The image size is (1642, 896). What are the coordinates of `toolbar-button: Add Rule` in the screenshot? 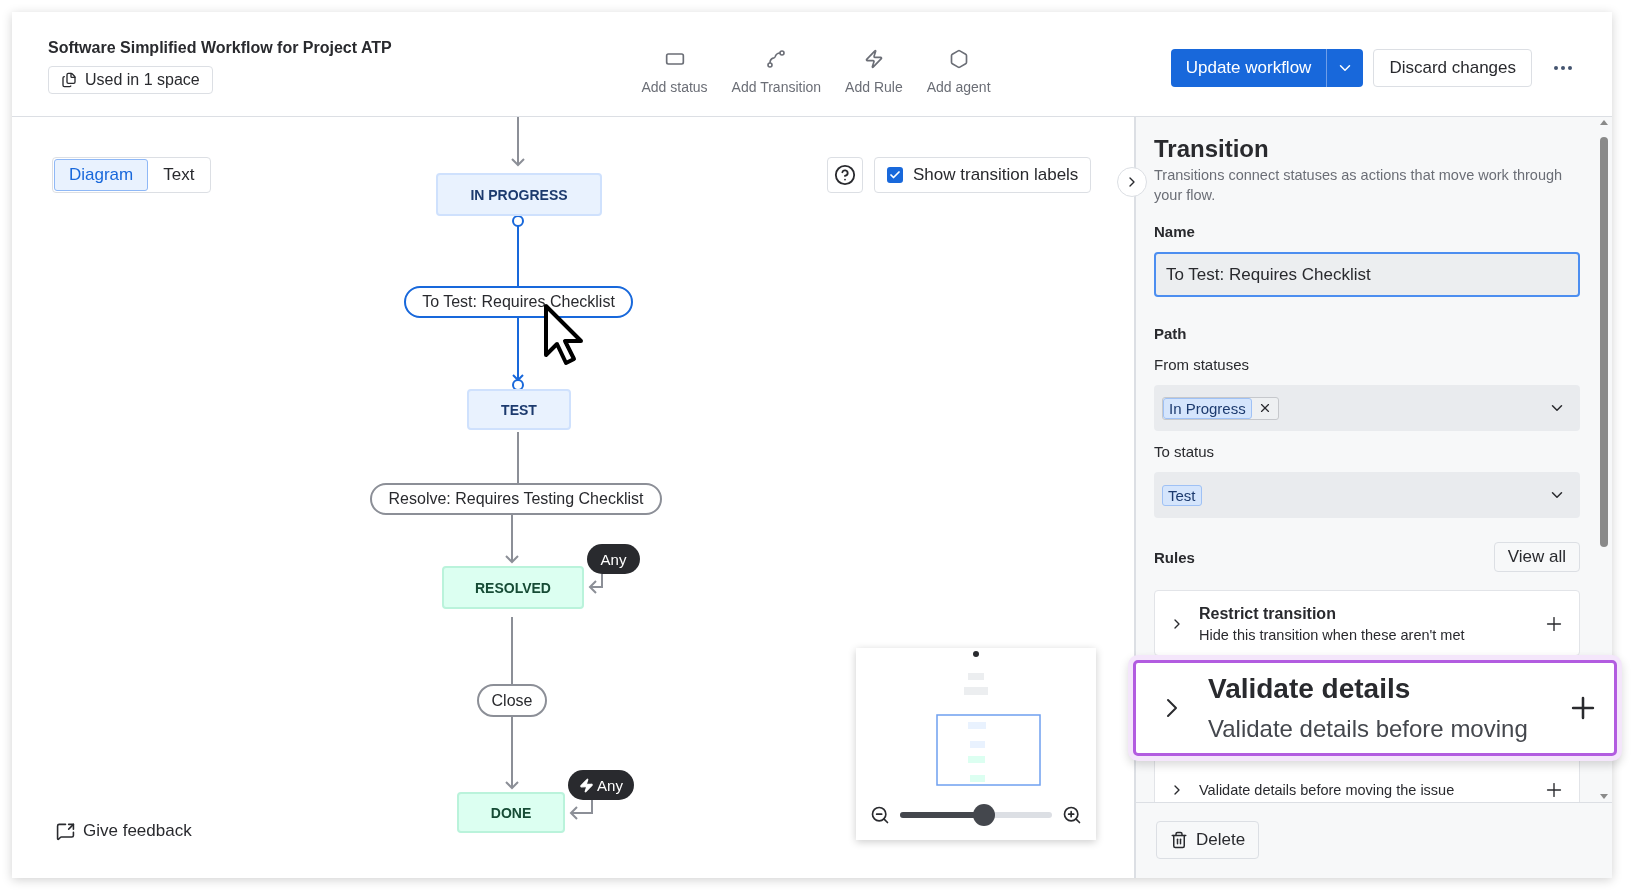 It's located at (874, 72).